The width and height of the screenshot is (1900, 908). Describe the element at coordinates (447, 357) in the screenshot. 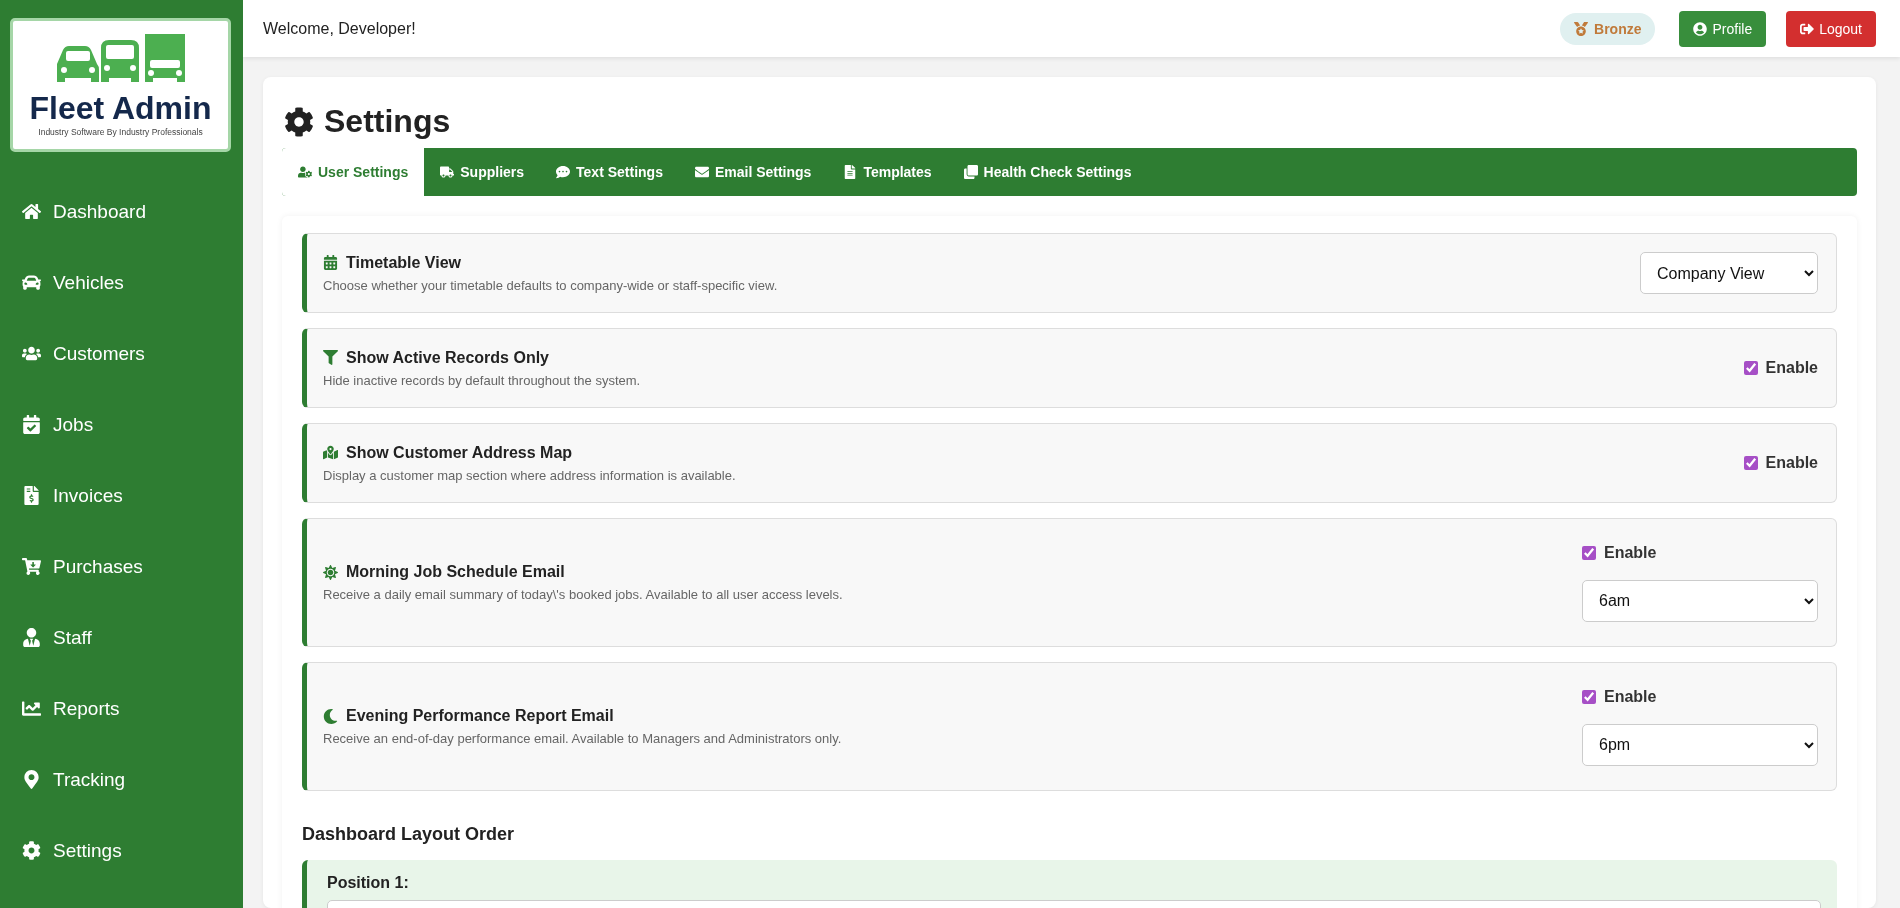

I see `setting-title: Show Active Records Only` at that location.